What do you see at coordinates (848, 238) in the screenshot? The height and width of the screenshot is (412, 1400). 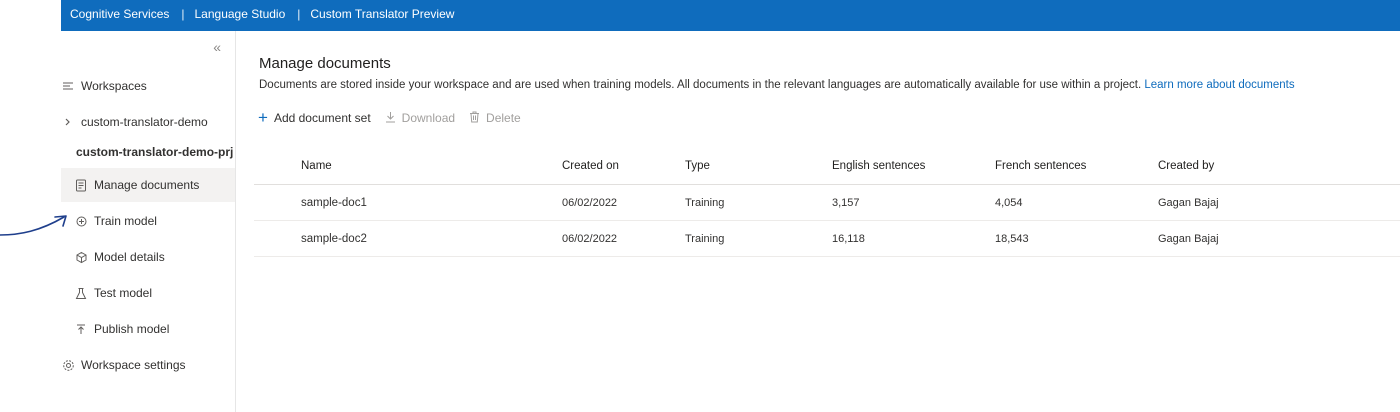 I see `cell-english-sentences: 16,118` at bounding box center [848, 238].